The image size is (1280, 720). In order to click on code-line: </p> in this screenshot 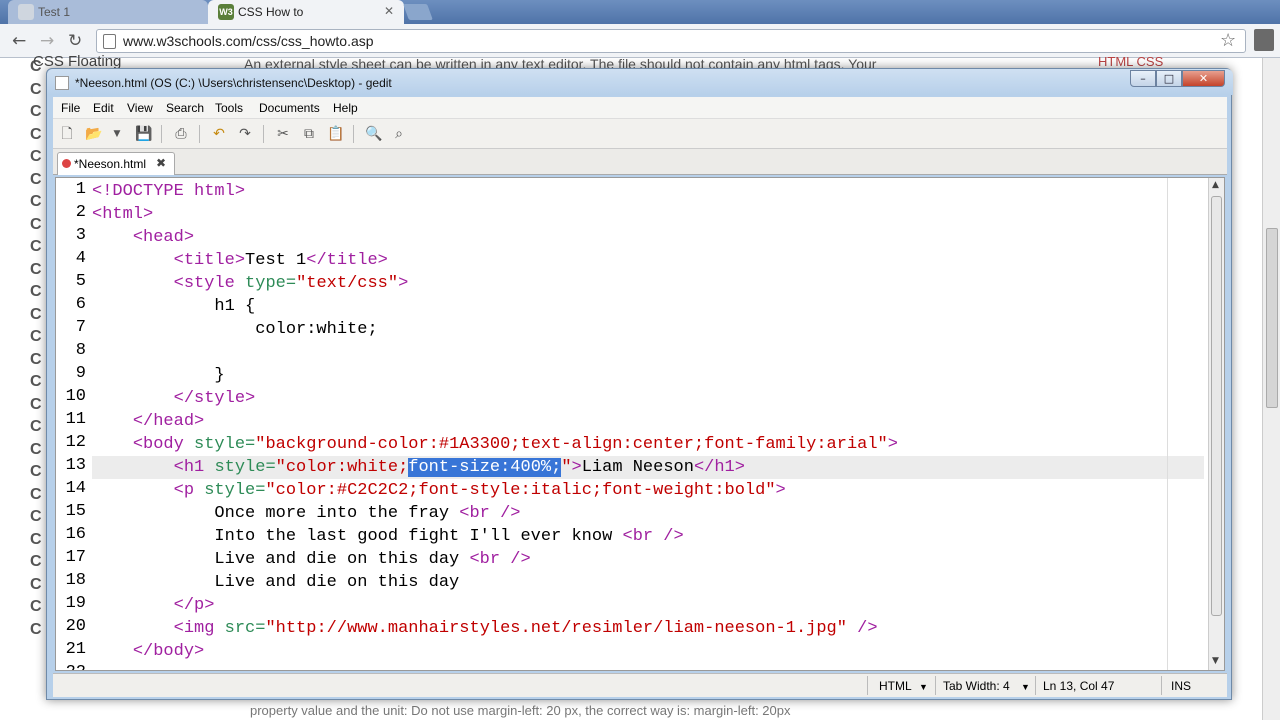, I will do `click(153, 605)`.